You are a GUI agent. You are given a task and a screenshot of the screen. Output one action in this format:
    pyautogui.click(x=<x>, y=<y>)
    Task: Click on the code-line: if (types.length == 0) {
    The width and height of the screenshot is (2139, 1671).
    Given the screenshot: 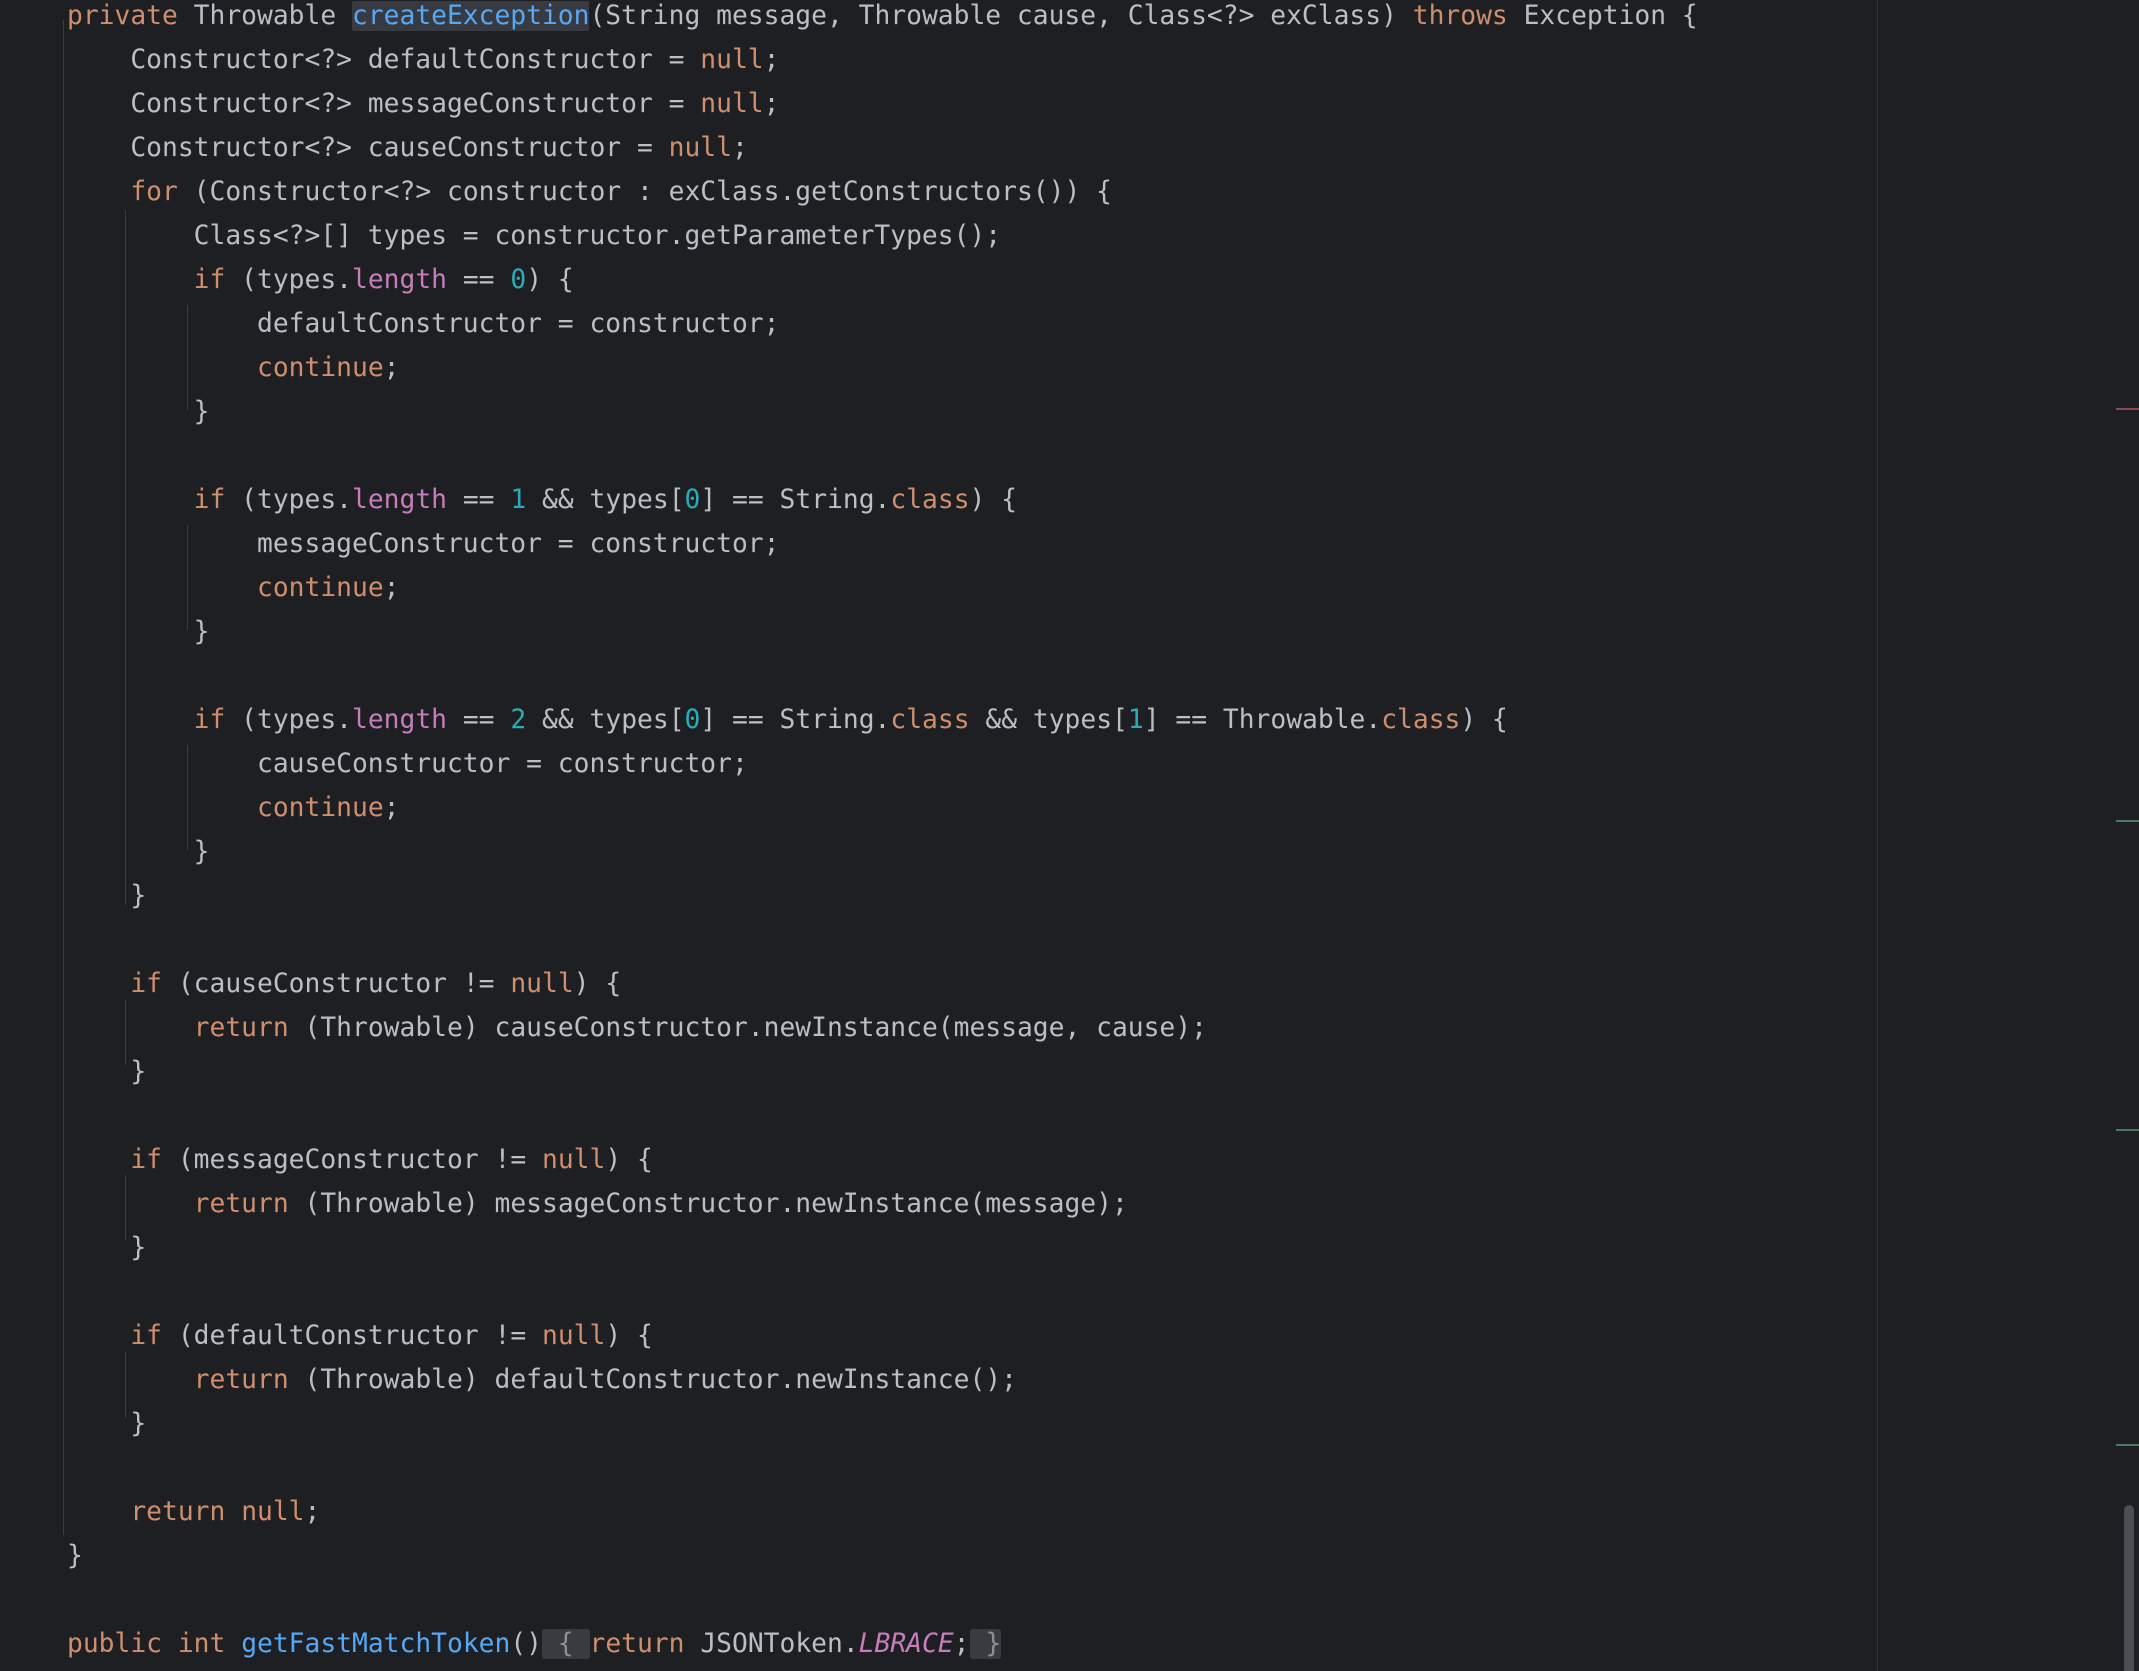 What is the action you would take?
    pyautogui.click(x=320, y=280)
    